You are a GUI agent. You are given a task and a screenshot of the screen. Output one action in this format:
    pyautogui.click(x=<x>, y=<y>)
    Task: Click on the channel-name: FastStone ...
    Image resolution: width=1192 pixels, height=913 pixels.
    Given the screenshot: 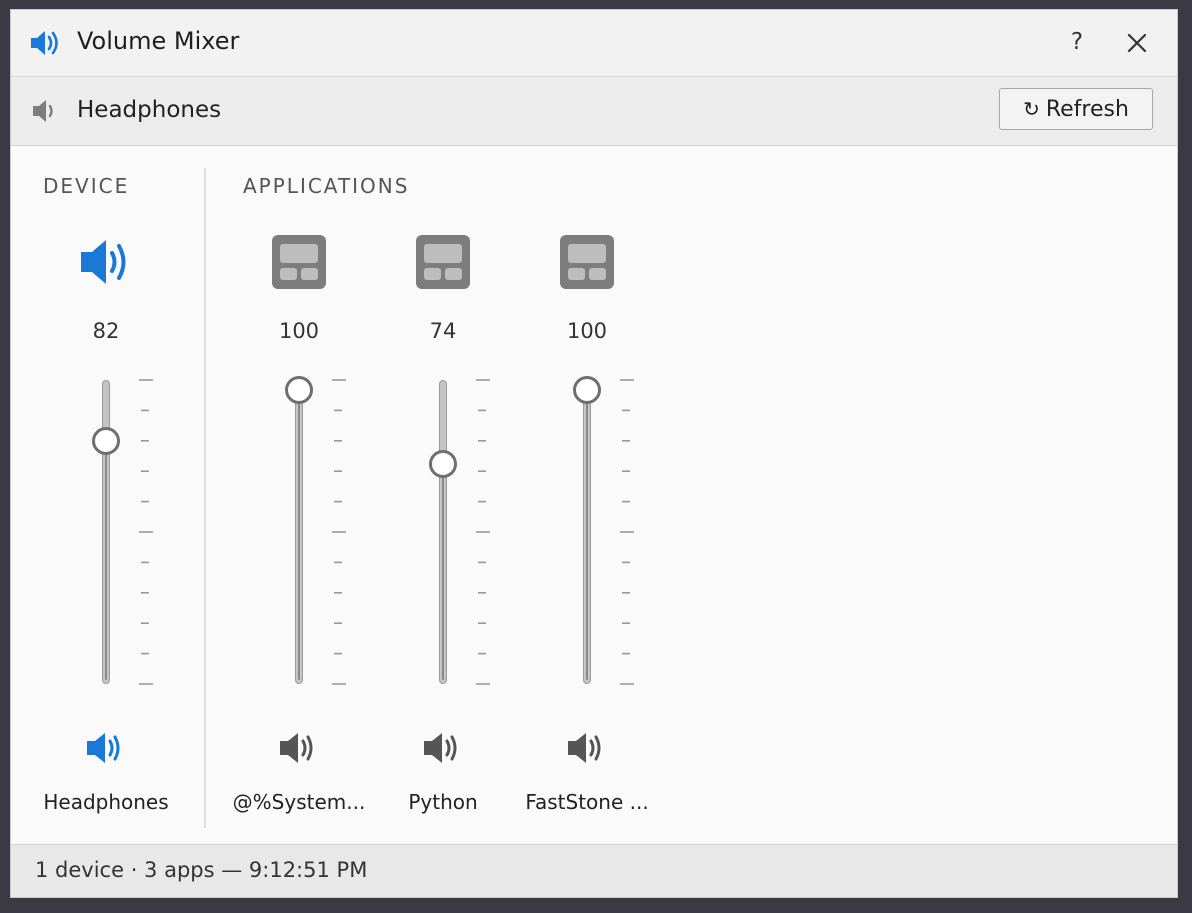 What is the action you would take?
    pyautogui.click(x=587, y=802)
    